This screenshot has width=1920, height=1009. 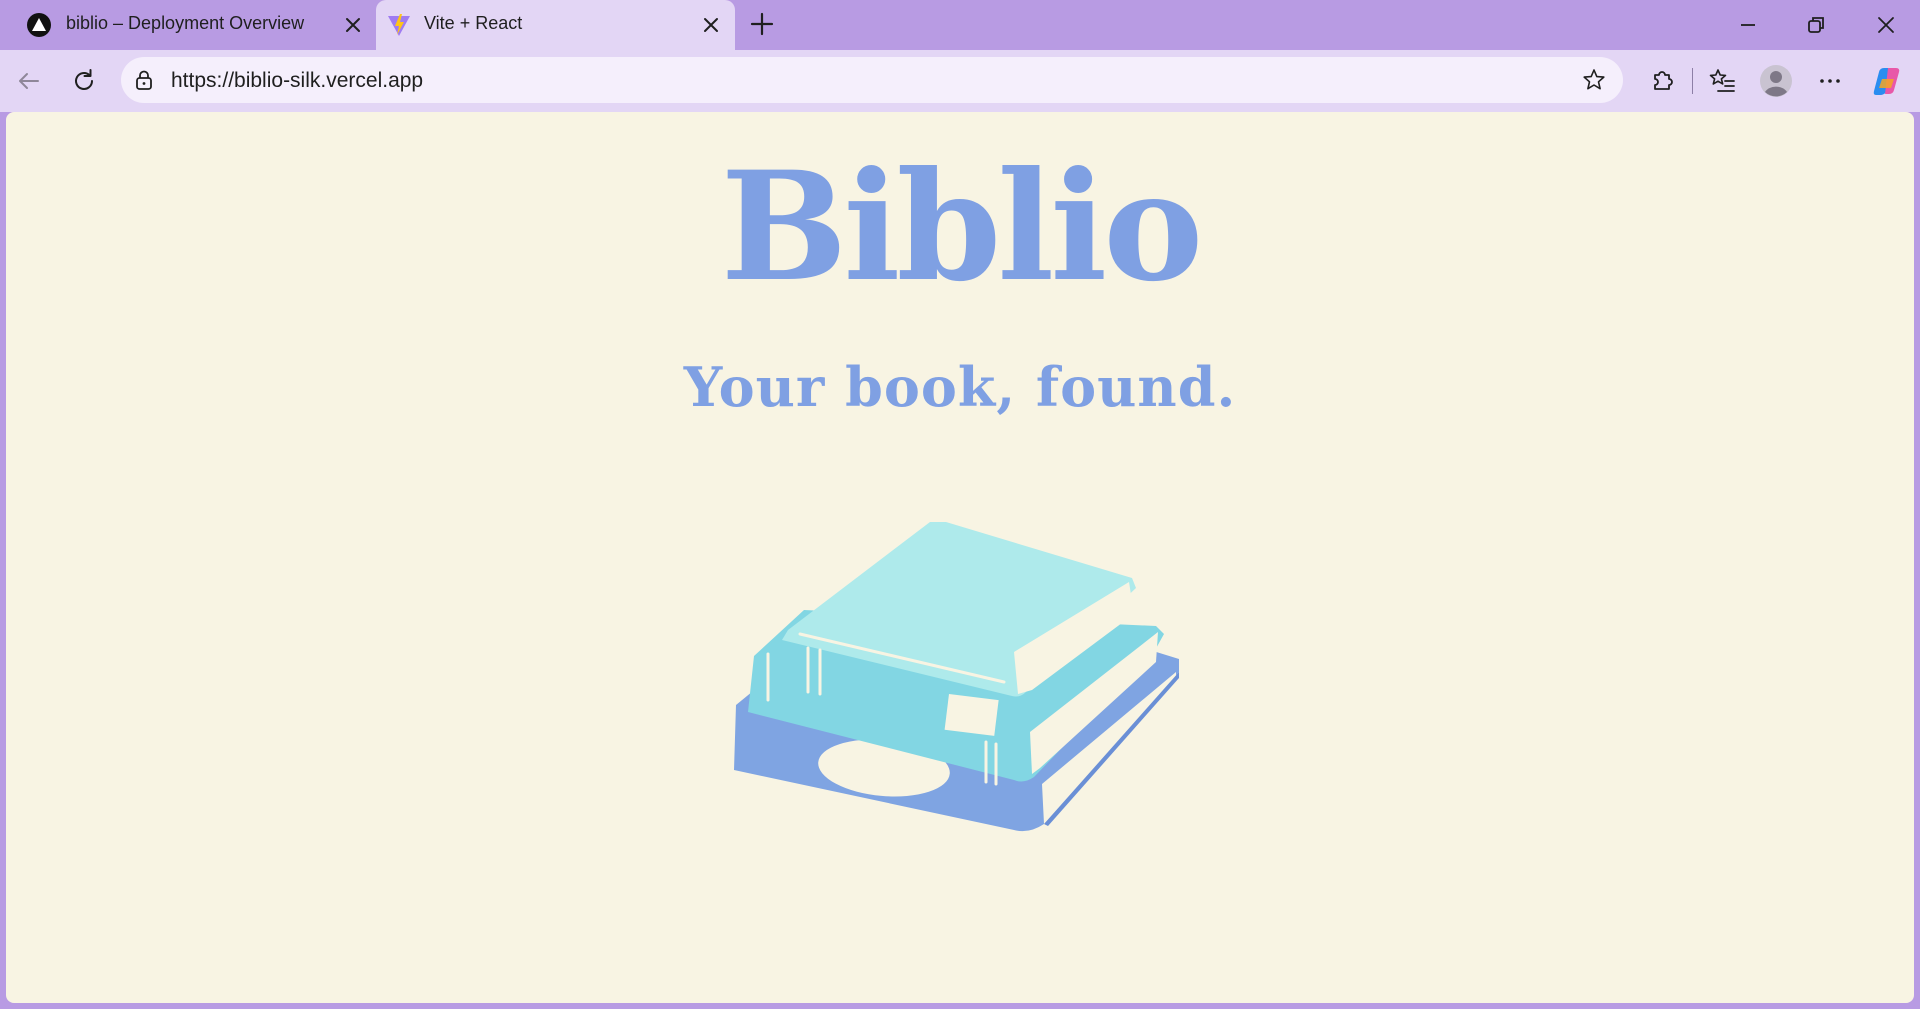 What do you see at coordinates (1662, 81) in the screenshot?
I see `extensions-puzzle-icon` at bounding box center [1662, 81].